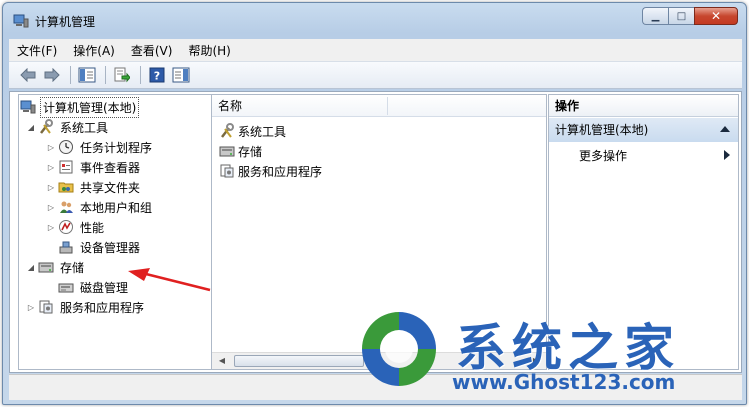 The width and height of the screenshot is (749, 407). What do you see at coordinates (152, 50) in the screenshot?
I see `menu-view: 查看(V)` at bounding box center [152, 50].